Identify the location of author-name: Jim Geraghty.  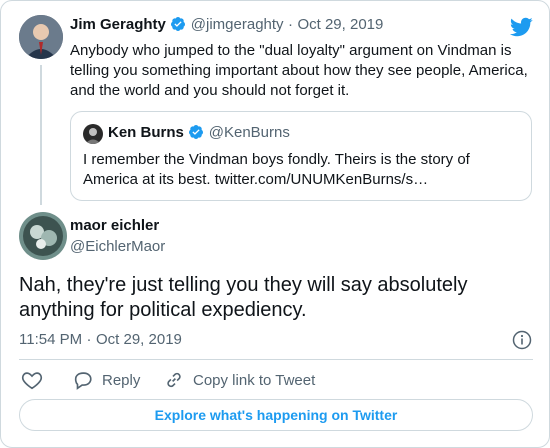
(118, 24).